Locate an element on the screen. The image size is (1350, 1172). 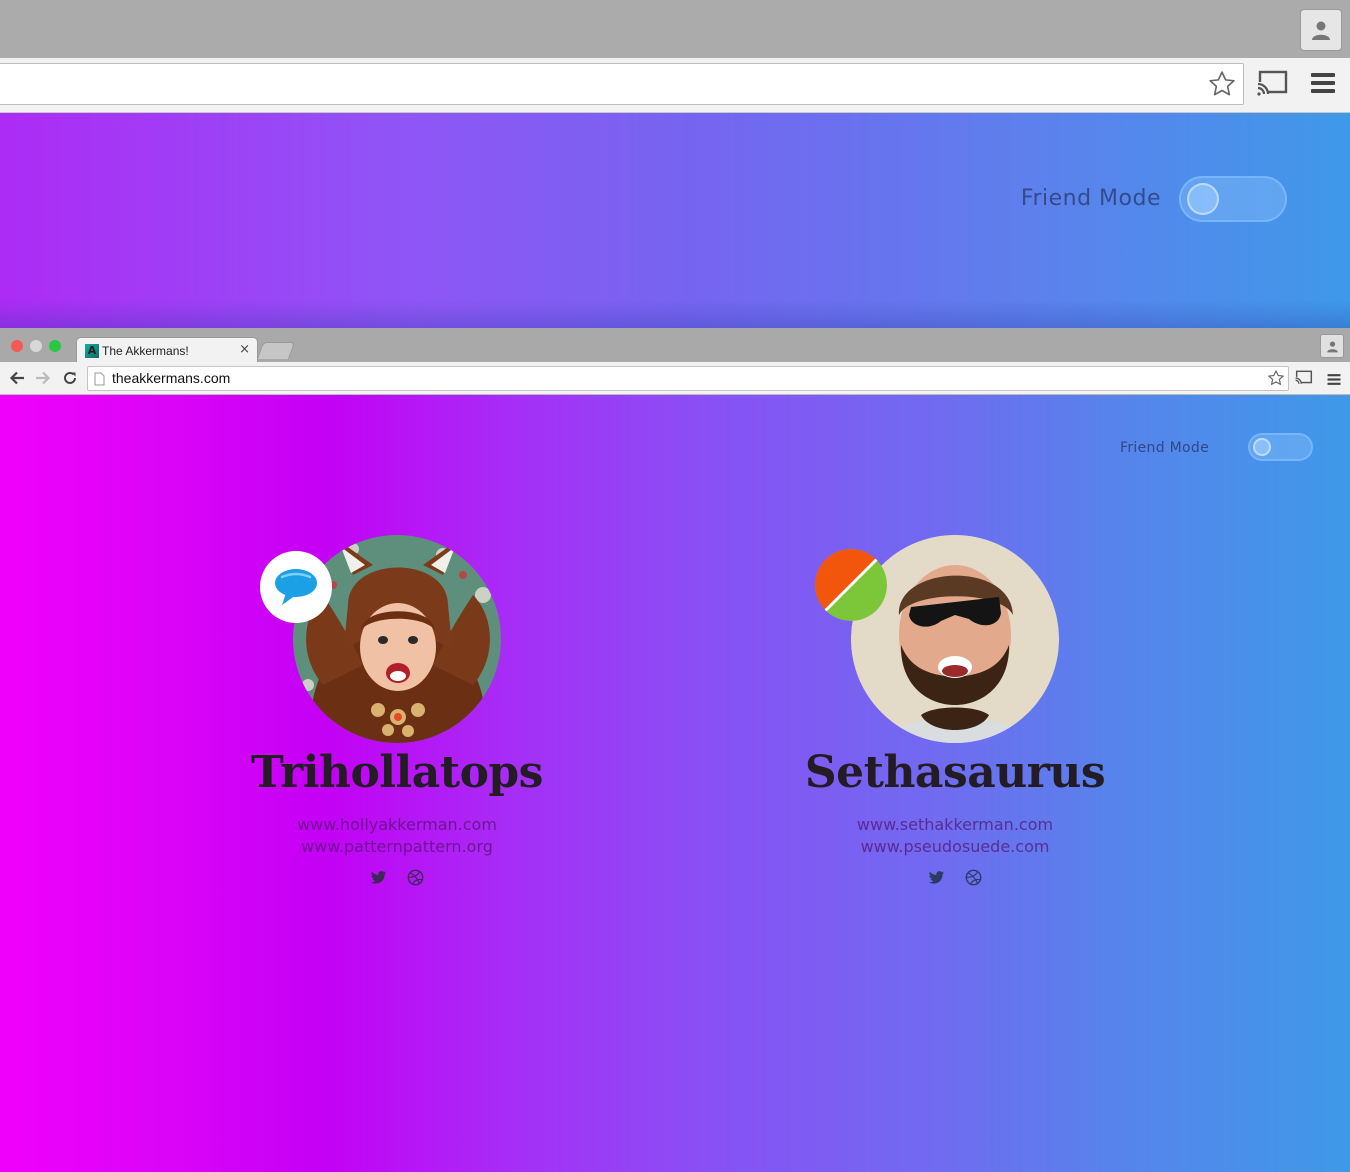
profile-button-small is located at coordinates (1332, 346).